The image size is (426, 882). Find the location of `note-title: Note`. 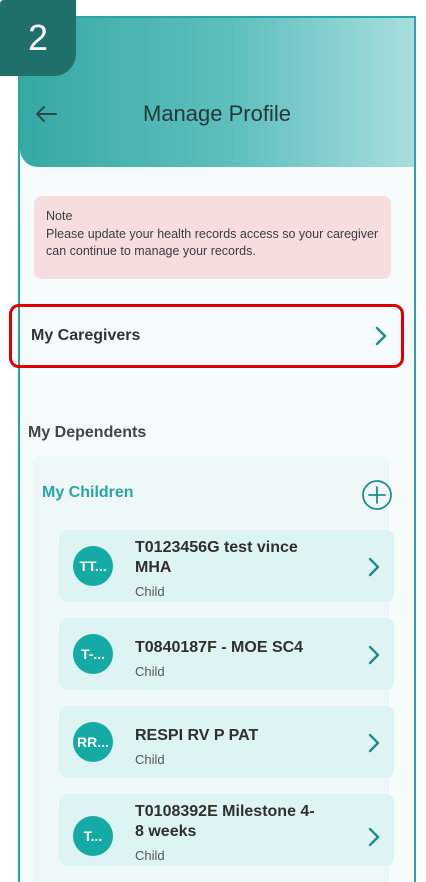

note-title: Note is located at coordinates (59, 216).